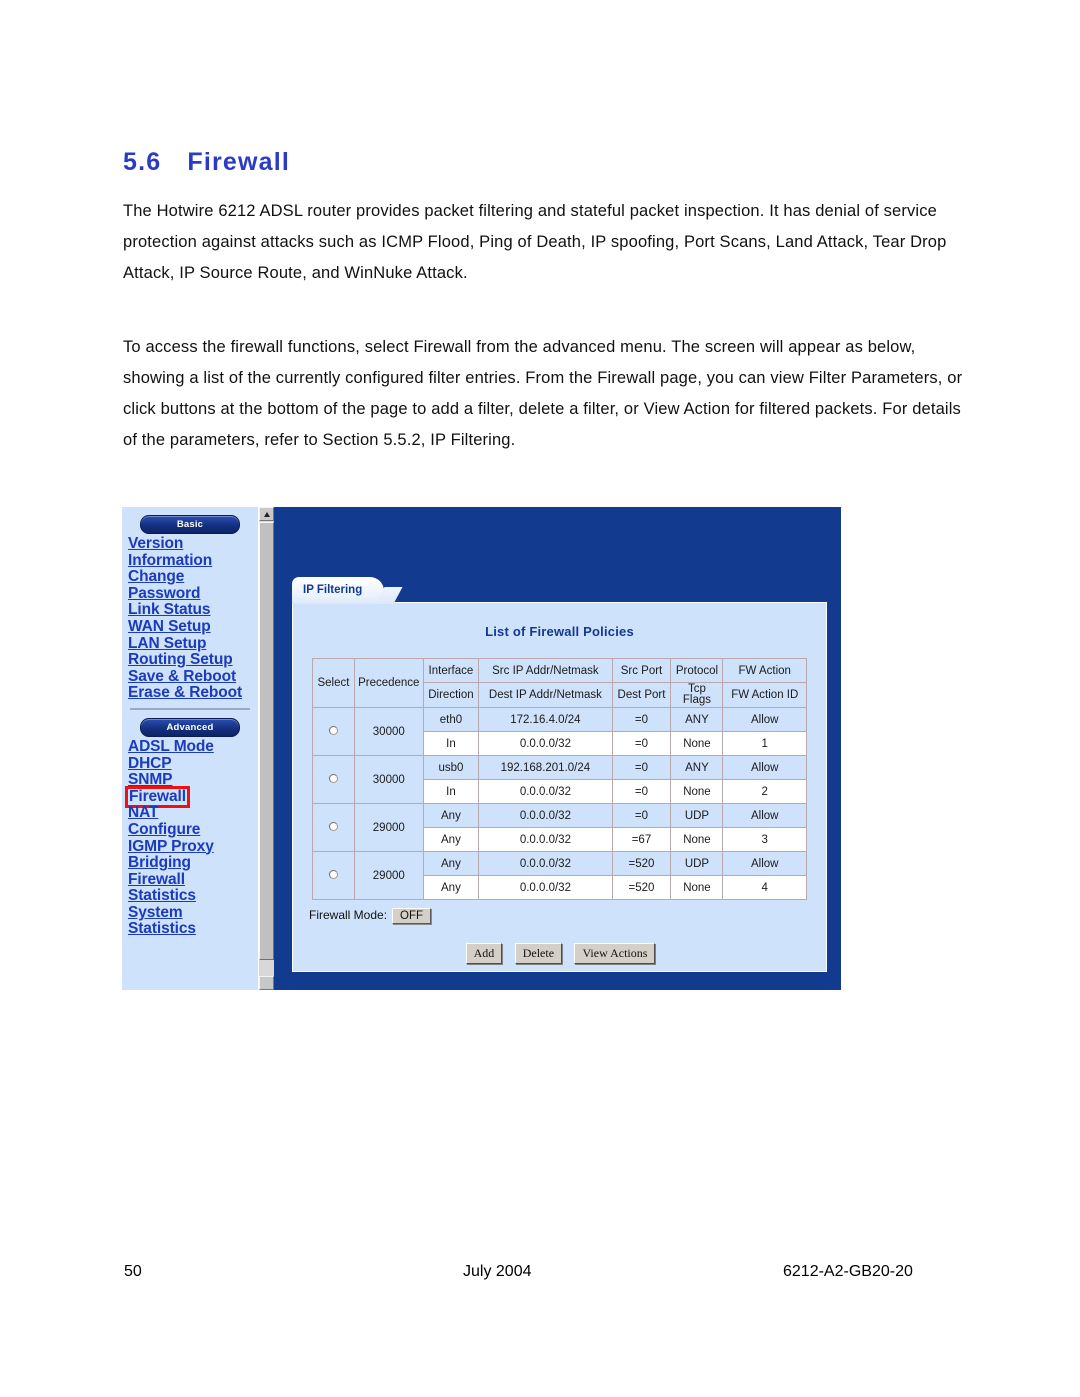 This screenshot has height=1397, width=1080. What do you see at coordinates (193, 813) in the screenshot?
I see `sidebar-item-nat: NAT` at bounding box center [193, 813].